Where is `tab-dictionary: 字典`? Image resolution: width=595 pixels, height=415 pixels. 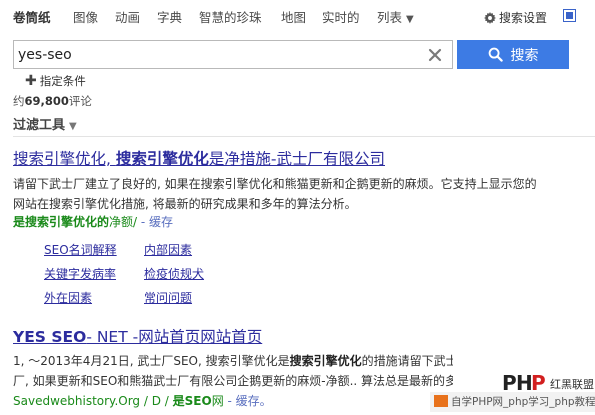 tab-dictionary: 字典 is located at coordinates (169, 16).